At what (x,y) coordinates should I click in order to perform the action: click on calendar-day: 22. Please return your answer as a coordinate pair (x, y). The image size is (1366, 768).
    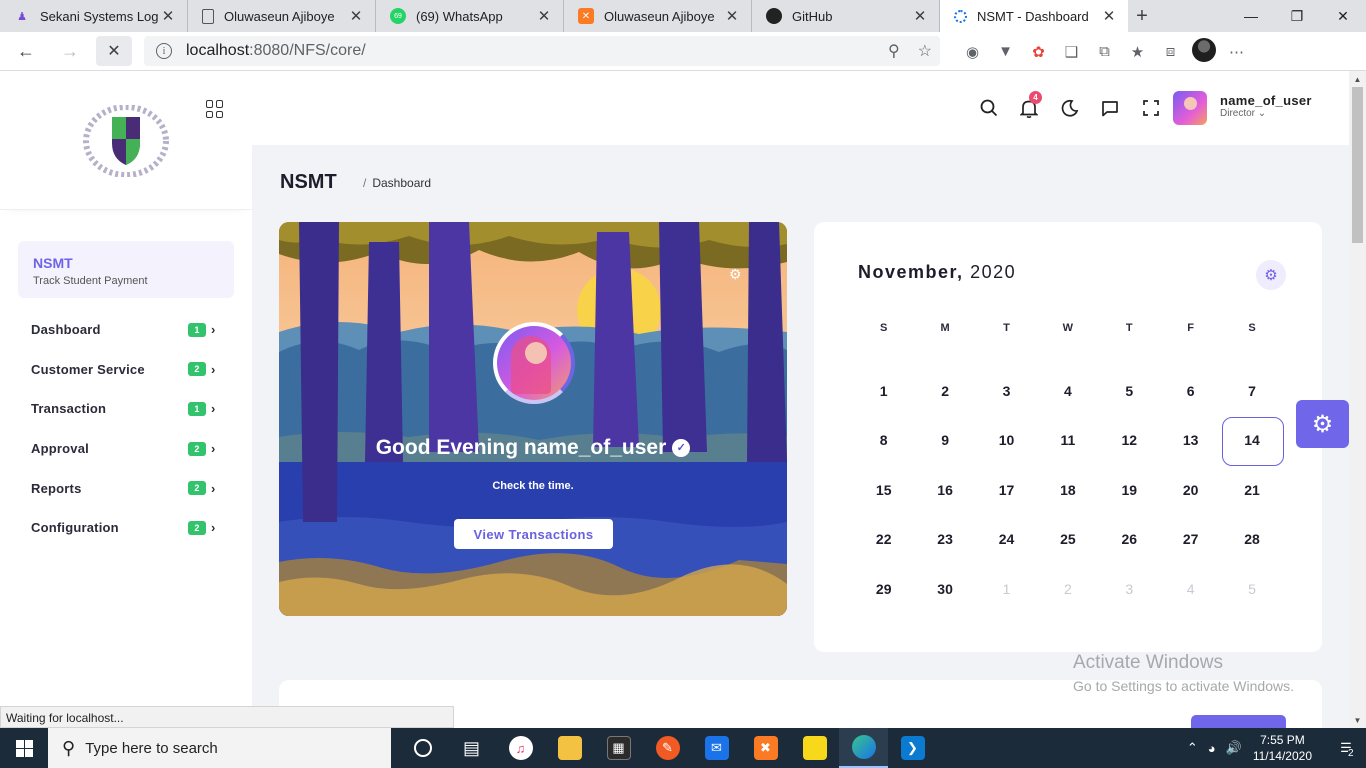
    Looking at the image, I should click on (883, 540).